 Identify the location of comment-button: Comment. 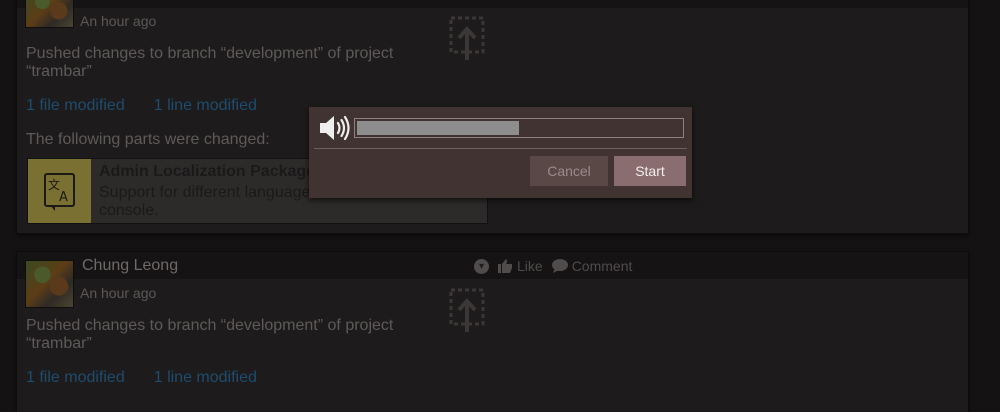
(592, 266).